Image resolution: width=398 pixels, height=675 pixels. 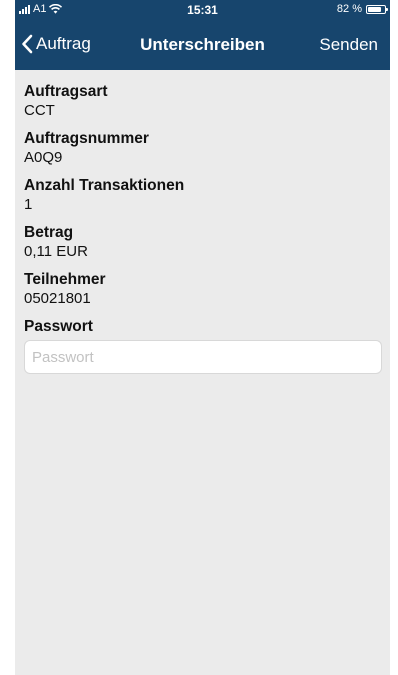 What do you see at coordinates (349, 9) in the screenshot?
I see `battery-percentage: 82 %` at bounding box center [349, 9].